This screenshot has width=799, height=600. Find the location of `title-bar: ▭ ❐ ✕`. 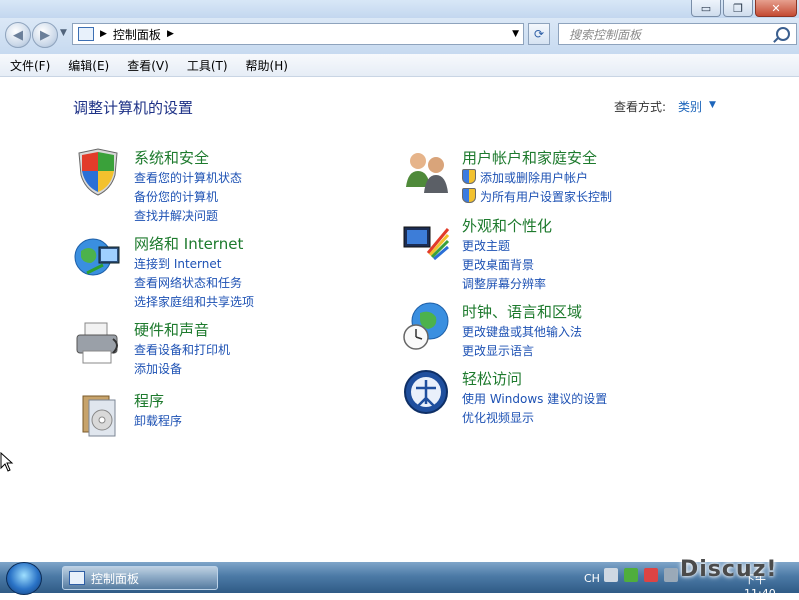

title-bar: ▭ ❐ ✕ is located at coordinates (399, 9).